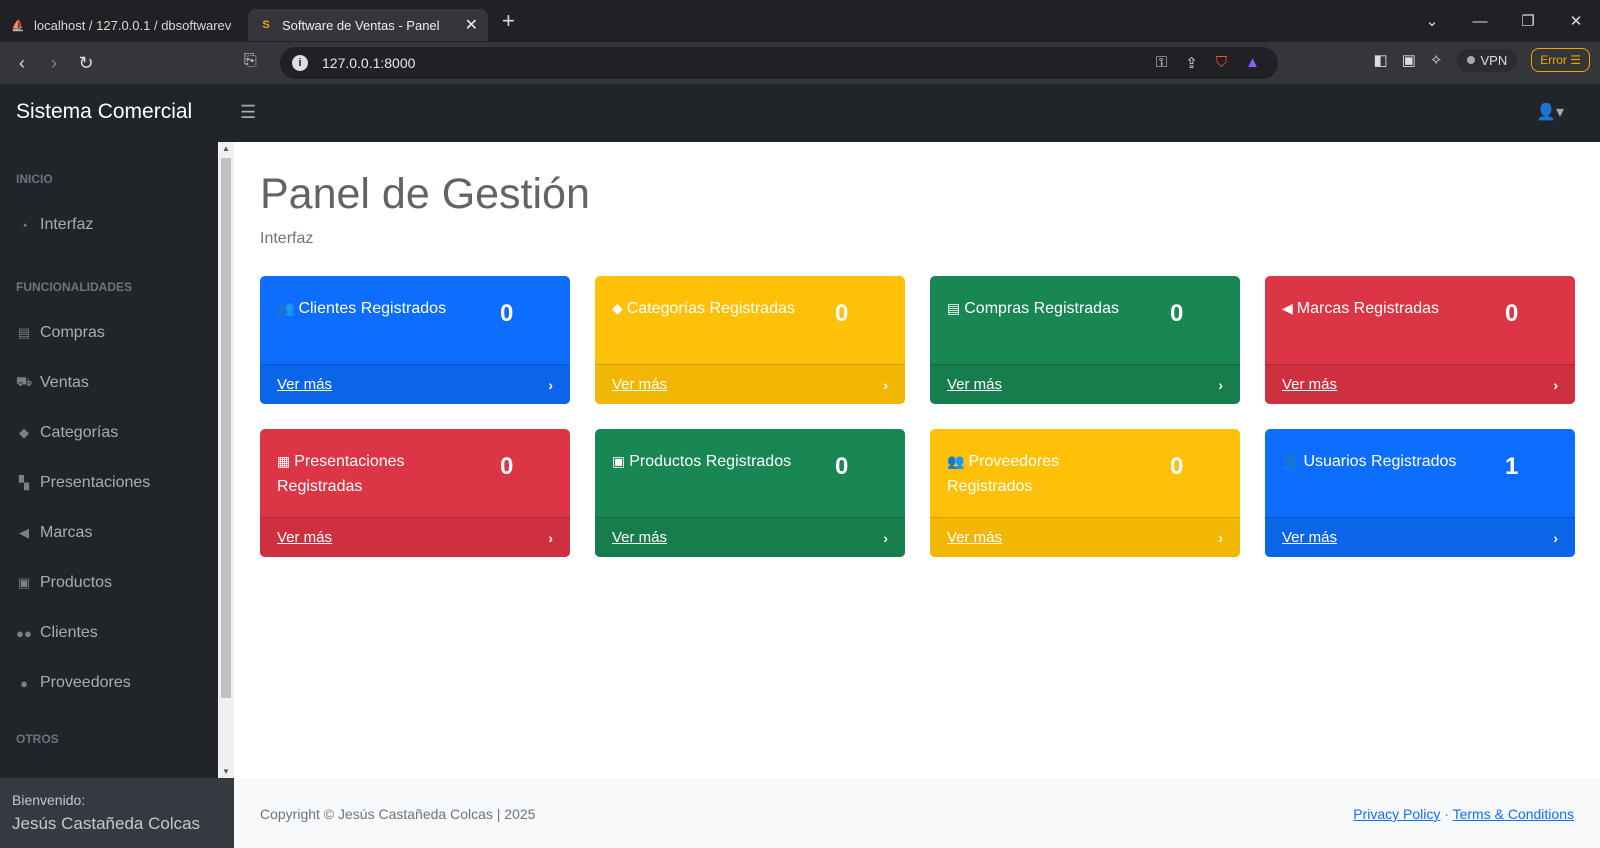 This screenshot has height=848, width=1600. Describe the element at coordinates (54, 225) in the screenshot. I see `sidebar-item-interfaz: ◔ Interfaz` at that location.